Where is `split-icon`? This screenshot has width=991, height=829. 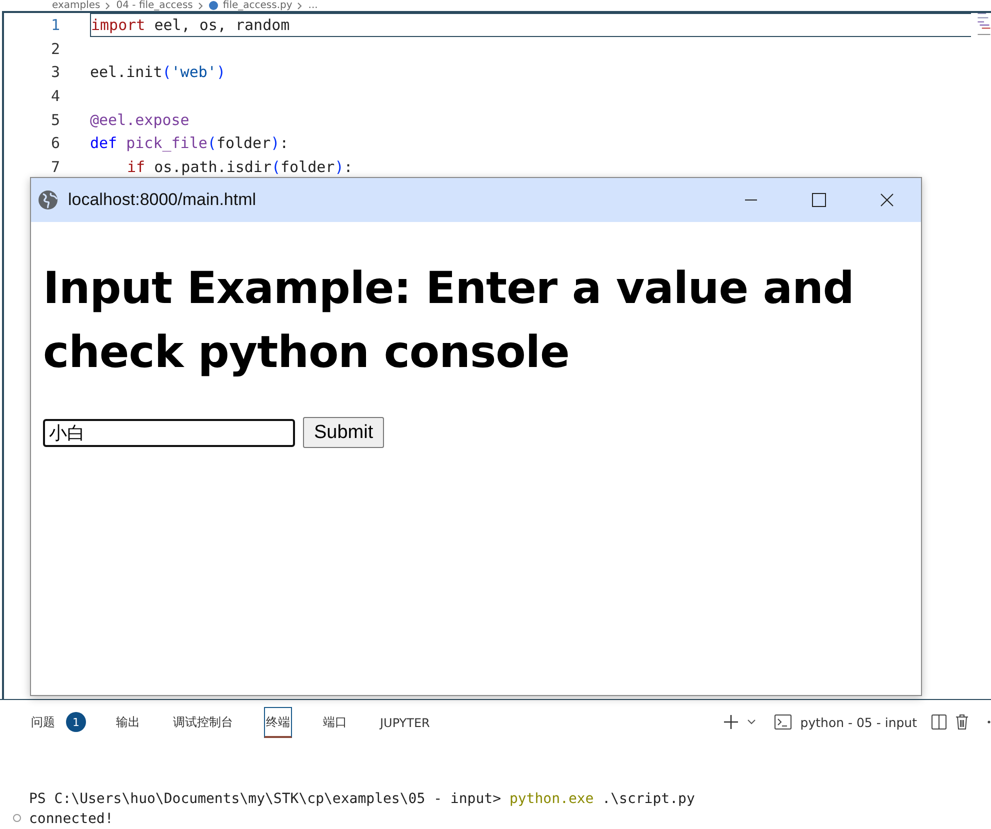
split-icon is located at coordinates (939, 722).